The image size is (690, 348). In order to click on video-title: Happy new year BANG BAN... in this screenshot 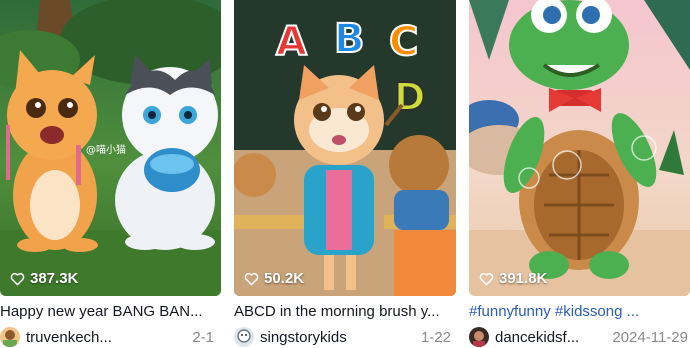, I will do `click(110, 311)`.